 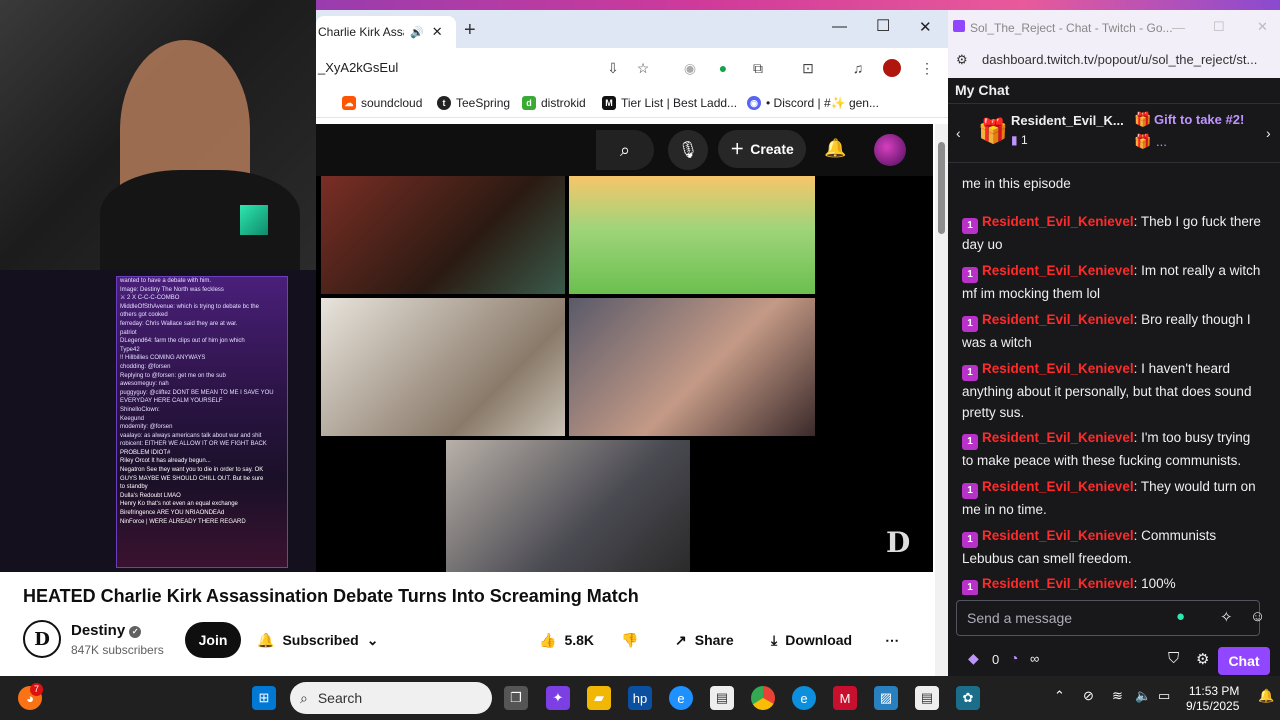 I want to click on profile-avatar, so click(x=892, y=68).